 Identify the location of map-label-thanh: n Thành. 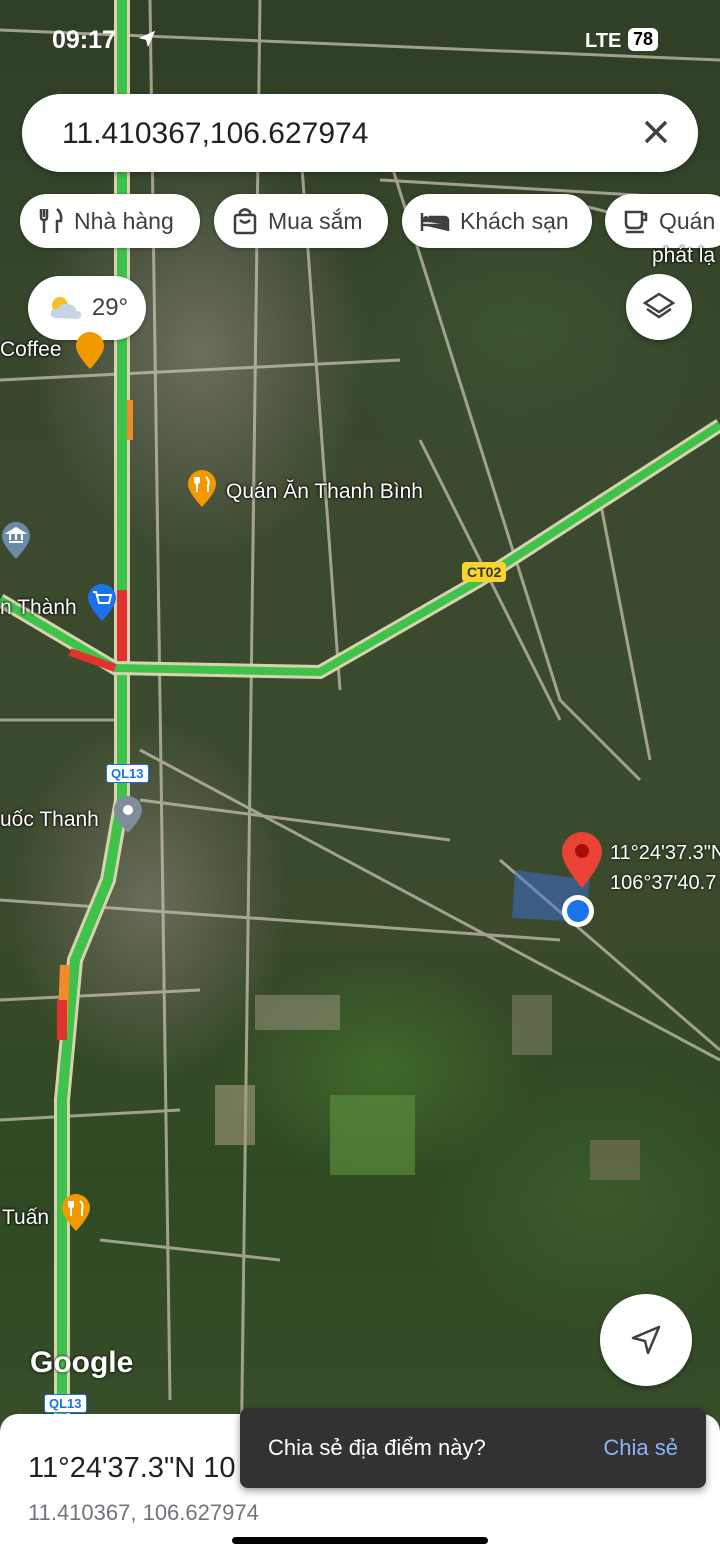
(38, 607).